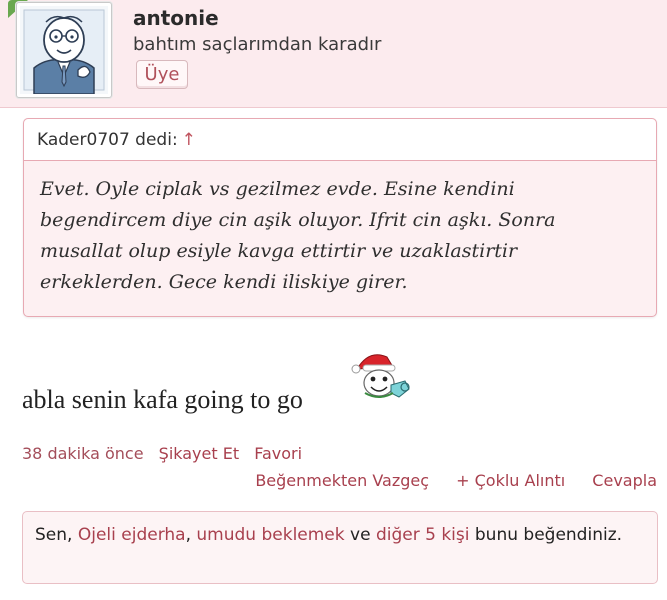 This screenshot has width=667, height=600. Describe the element at coordinates (176, 18) in the screenshot. I see `username: antonie` at that location.